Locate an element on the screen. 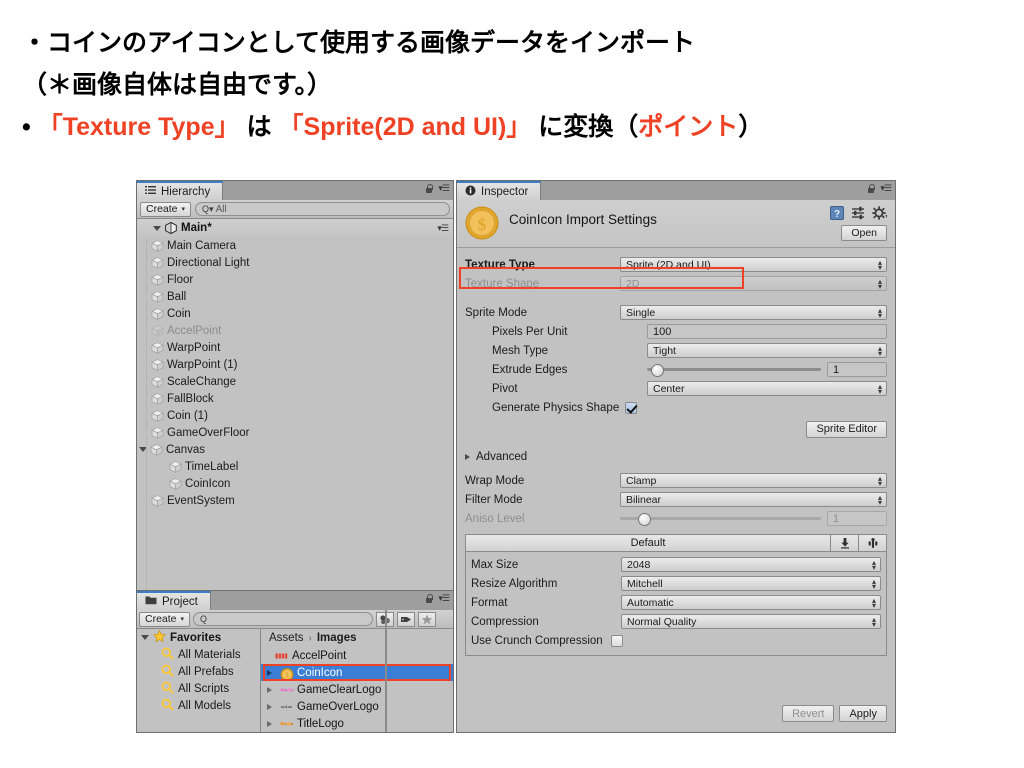 The width and height of the screenshot is (1024, 768). hierarchy-item-coin-1: Coin (1) is located at coordinates (295, 415).